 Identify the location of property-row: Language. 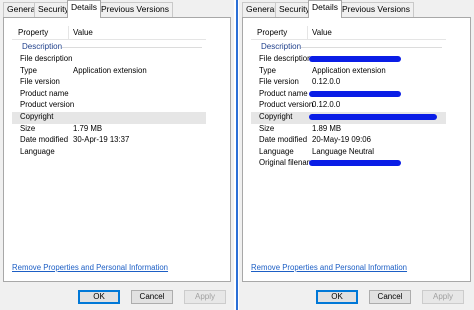
(109, 153).